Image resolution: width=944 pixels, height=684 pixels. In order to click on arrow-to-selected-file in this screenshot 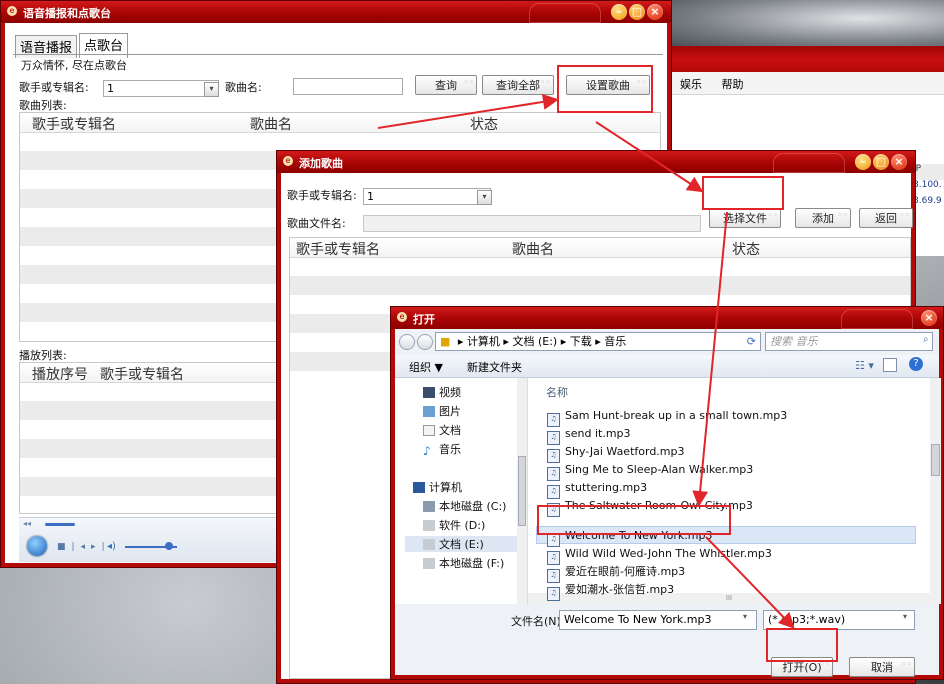, I will do `click(710, 359)`.